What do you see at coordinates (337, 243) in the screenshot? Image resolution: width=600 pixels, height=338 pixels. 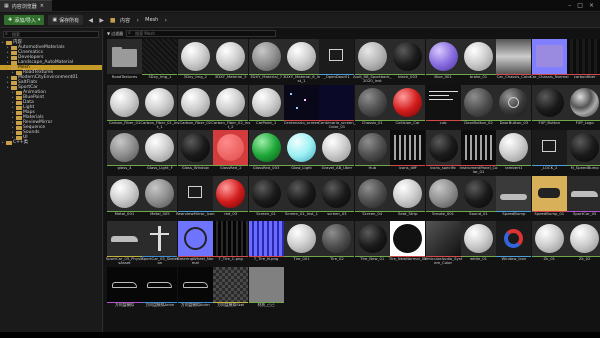 I see `asset-tile: Tire_02` at bounding box center [337, 243].